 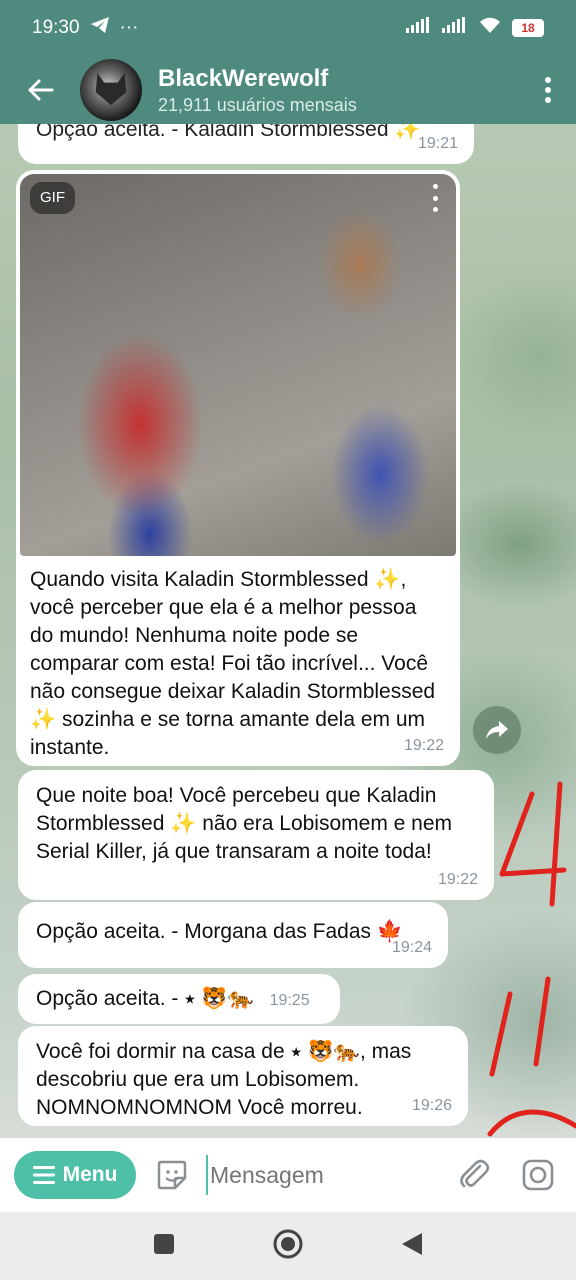 What do you see at coordinates (56, 27) in the screenshot?
I see `status-time: 19:30` at bounding box center [56, 27].